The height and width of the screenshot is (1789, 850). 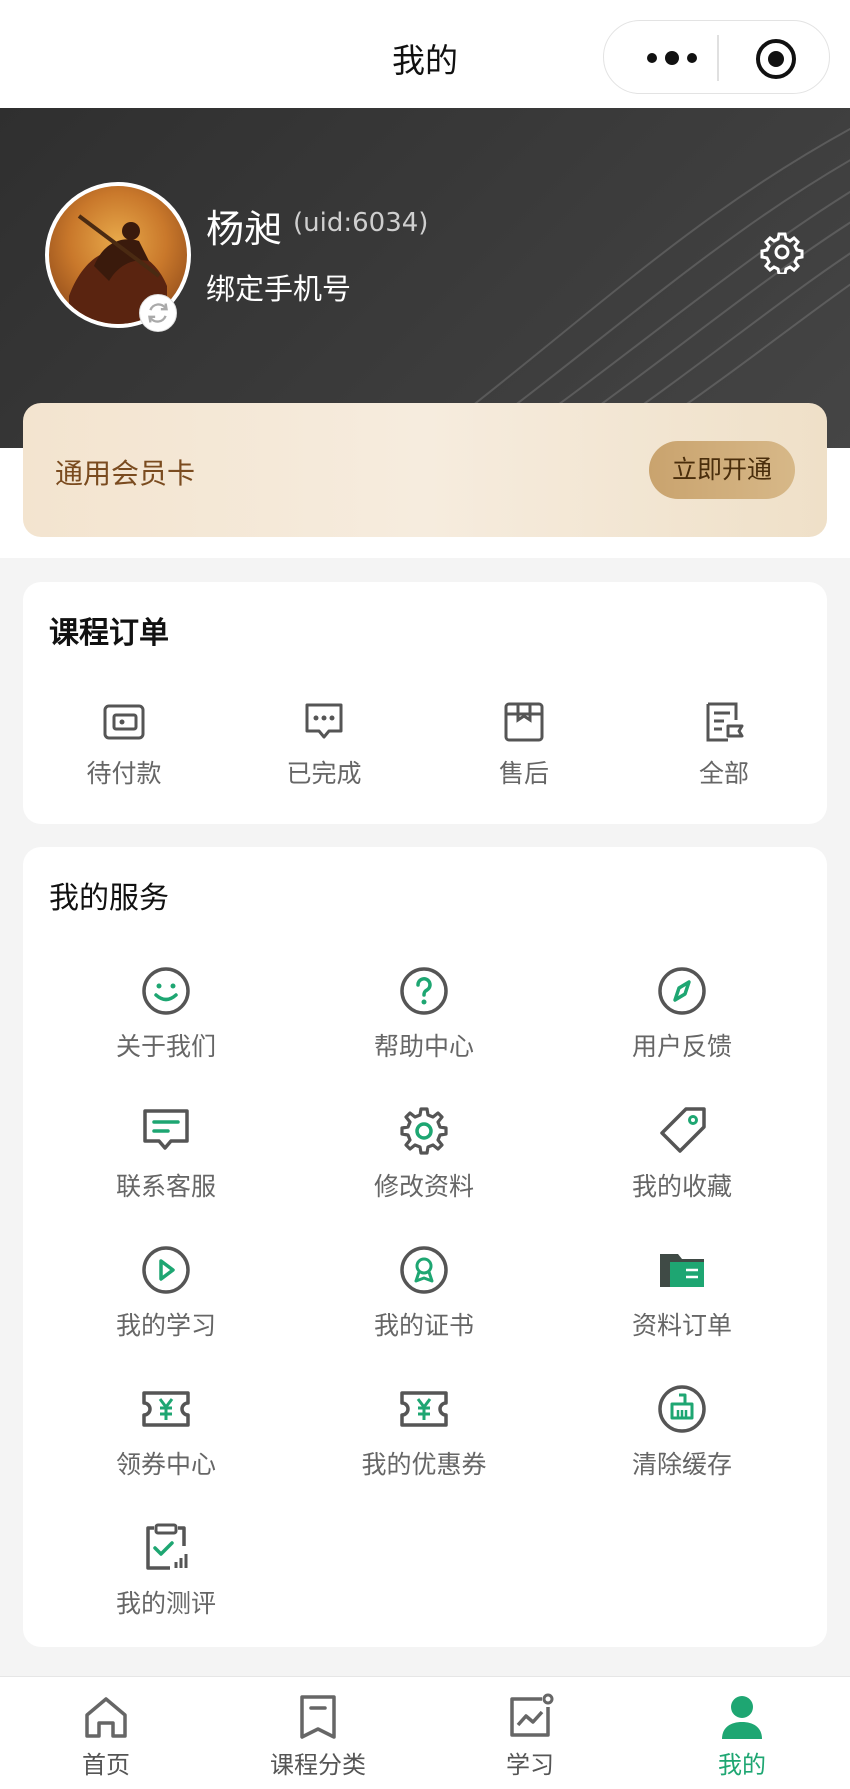 I want to click on tab-study: 学习, so click(x=530, y=1736).